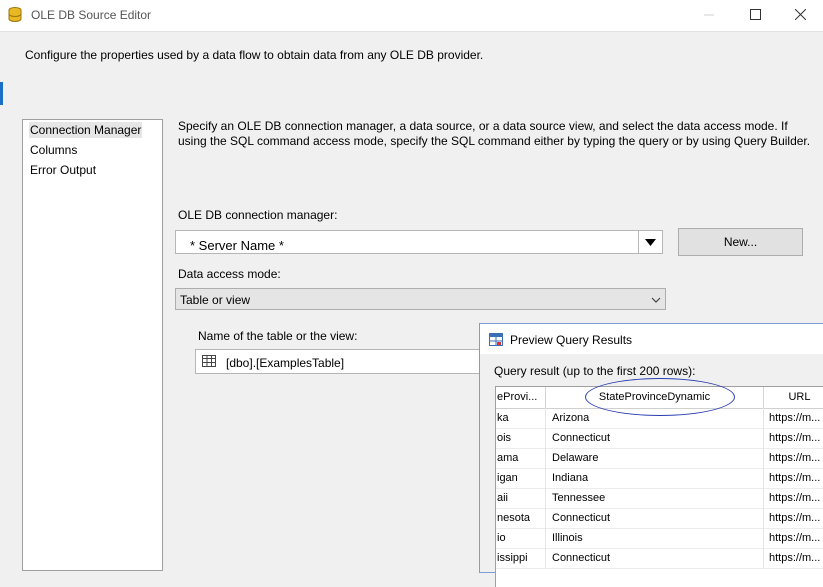  I want to click on cell-state-province-dynamic: Delaware, so click(655, 458).